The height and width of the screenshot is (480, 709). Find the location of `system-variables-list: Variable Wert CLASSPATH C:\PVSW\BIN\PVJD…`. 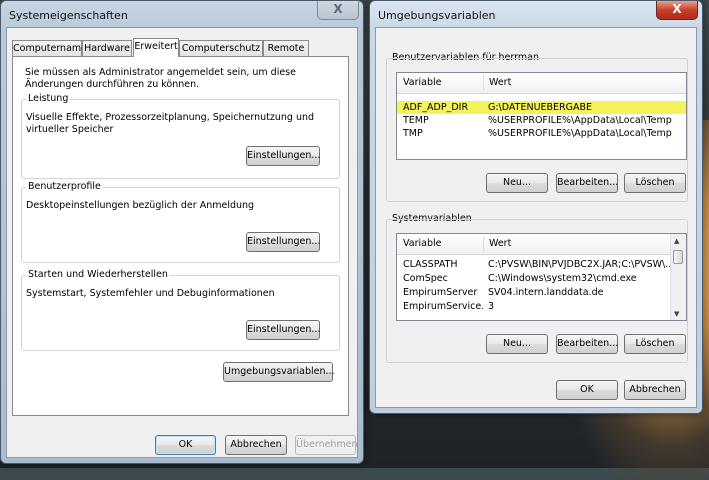

system-variables-list: Variable Wert CLASSPATH C:\PVSW\BIN\PVJD… is located at coordinates (541, 277).